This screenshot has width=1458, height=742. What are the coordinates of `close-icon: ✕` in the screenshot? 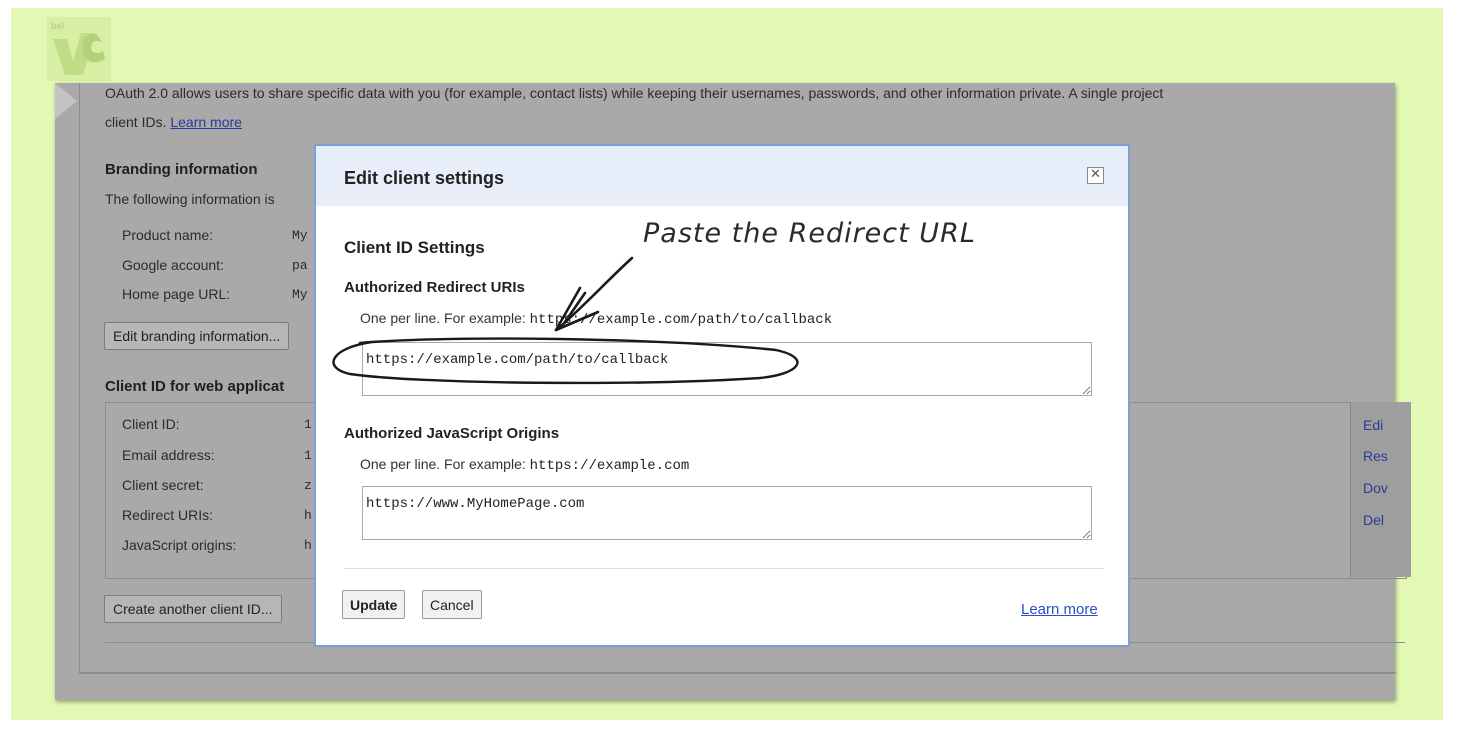 It's located at (1095, 175).